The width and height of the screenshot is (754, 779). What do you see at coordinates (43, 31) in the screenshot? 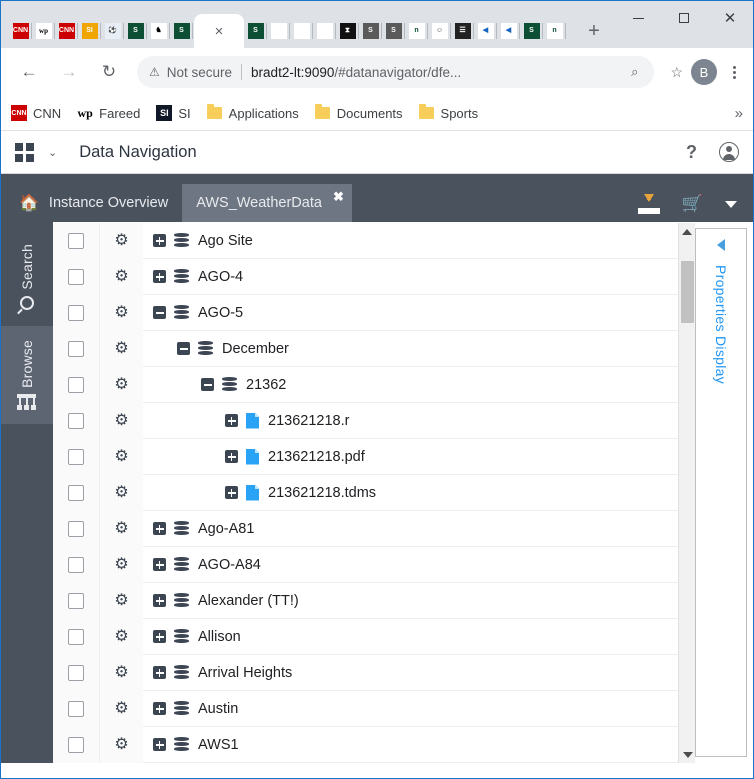
I see `browser-tab: wp` at bounding box center [43, 31].